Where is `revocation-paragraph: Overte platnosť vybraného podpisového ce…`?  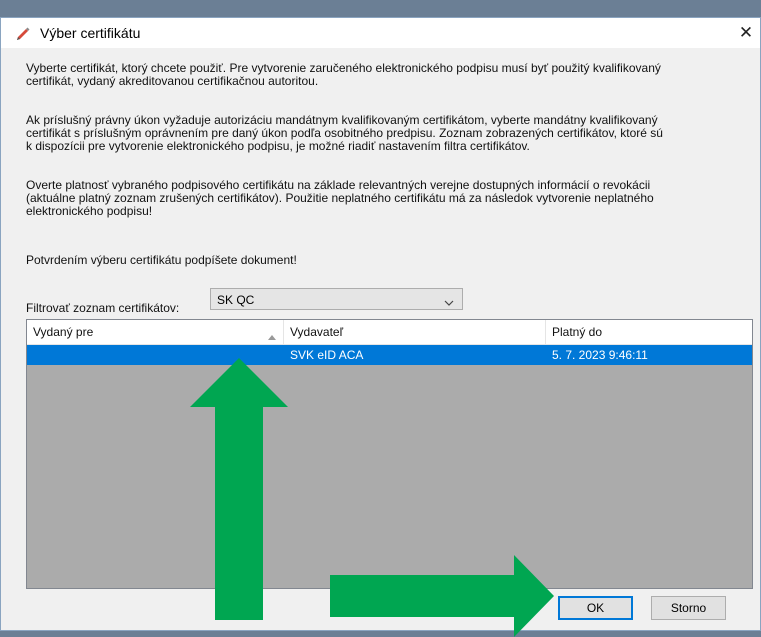 revocation-paragraph: Overte platnosť vybraného podpisového ce… is located at coordinates (386, 198).